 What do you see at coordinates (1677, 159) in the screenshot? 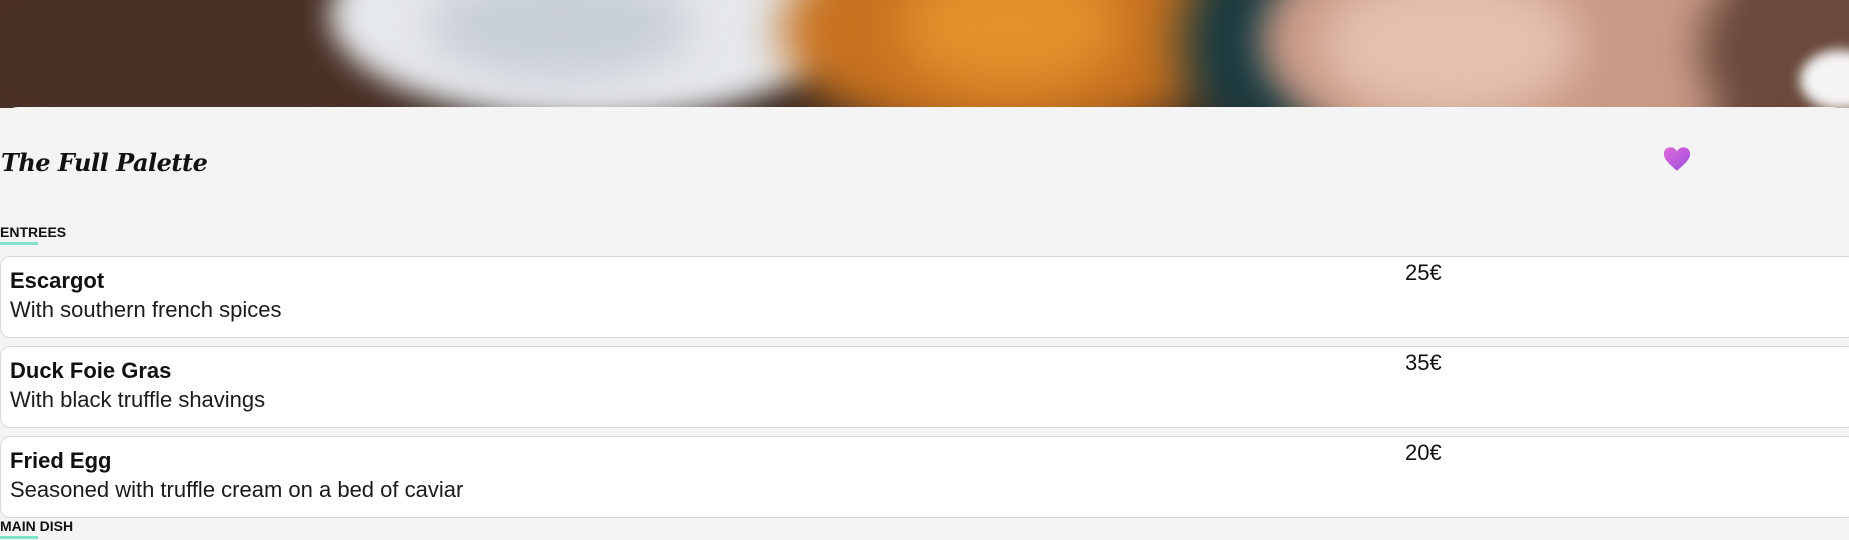
I see `heart-icon` at bounding box center [1677, 159].